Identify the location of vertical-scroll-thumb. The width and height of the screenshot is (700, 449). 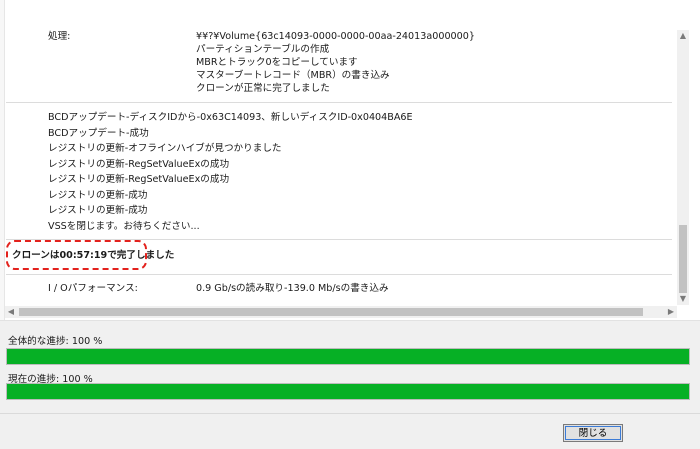
(683, 259).